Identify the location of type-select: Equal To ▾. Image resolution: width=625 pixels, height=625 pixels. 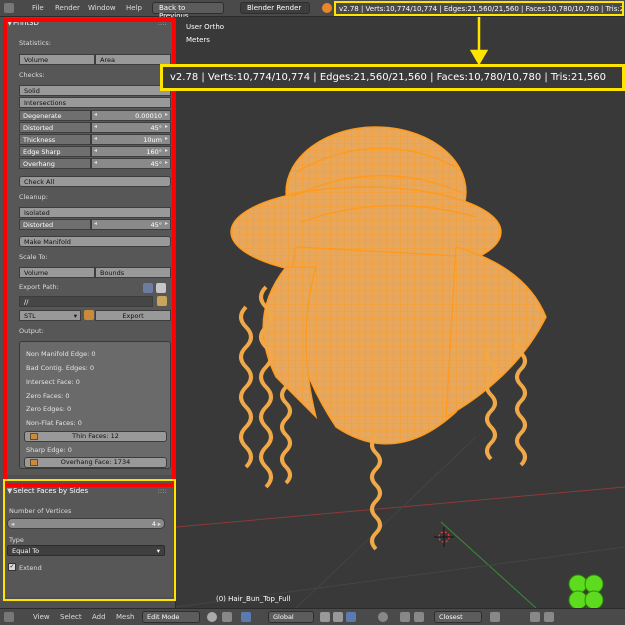
(86, 550).